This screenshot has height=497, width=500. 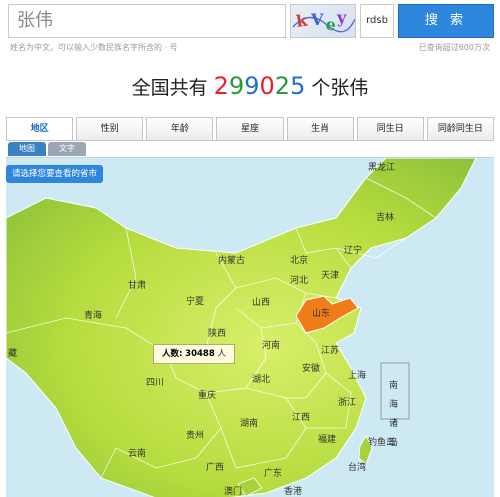 What do you see at coordinates (94, 47) in the screenshot?
I see `input-hint: 姓名为中文，可以输入少数民族名字所含的 · 号` at bounding box center [94, 47].